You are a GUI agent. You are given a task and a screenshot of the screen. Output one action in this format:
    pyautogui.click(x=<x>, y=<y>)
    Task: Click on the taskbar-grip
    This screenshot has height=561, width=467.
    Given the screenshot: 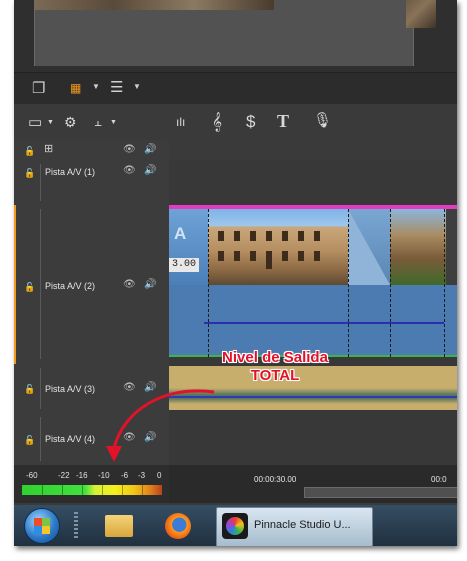 What is the action you would take?
    pyautogui.click(x=76, y=526)
    